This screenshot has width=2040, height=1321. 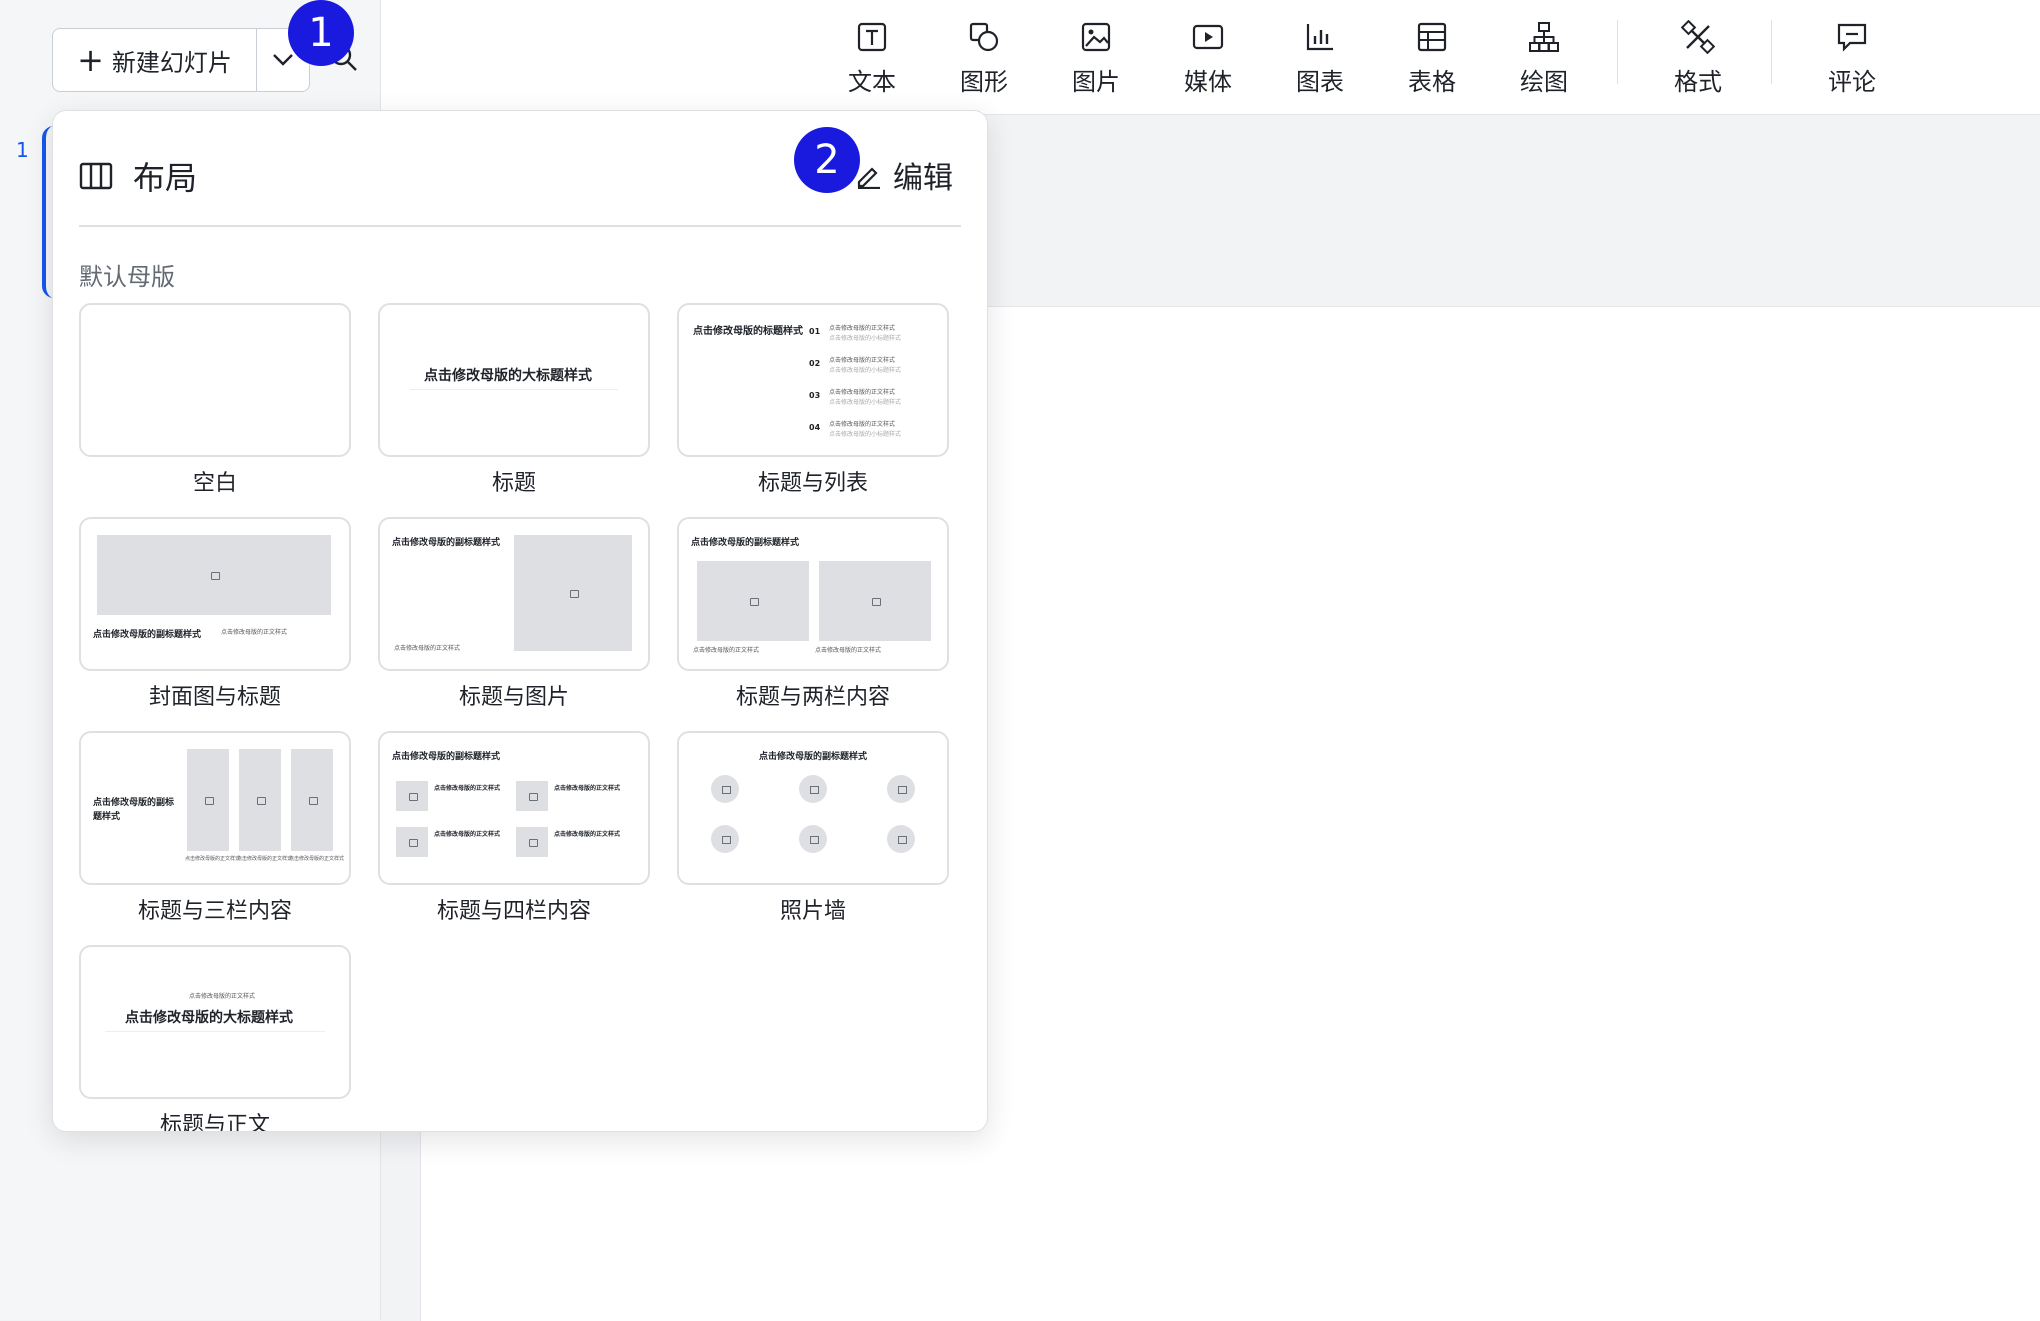 I want to click on toolbar-shape-button: 图形, so click(x=984, y=60).